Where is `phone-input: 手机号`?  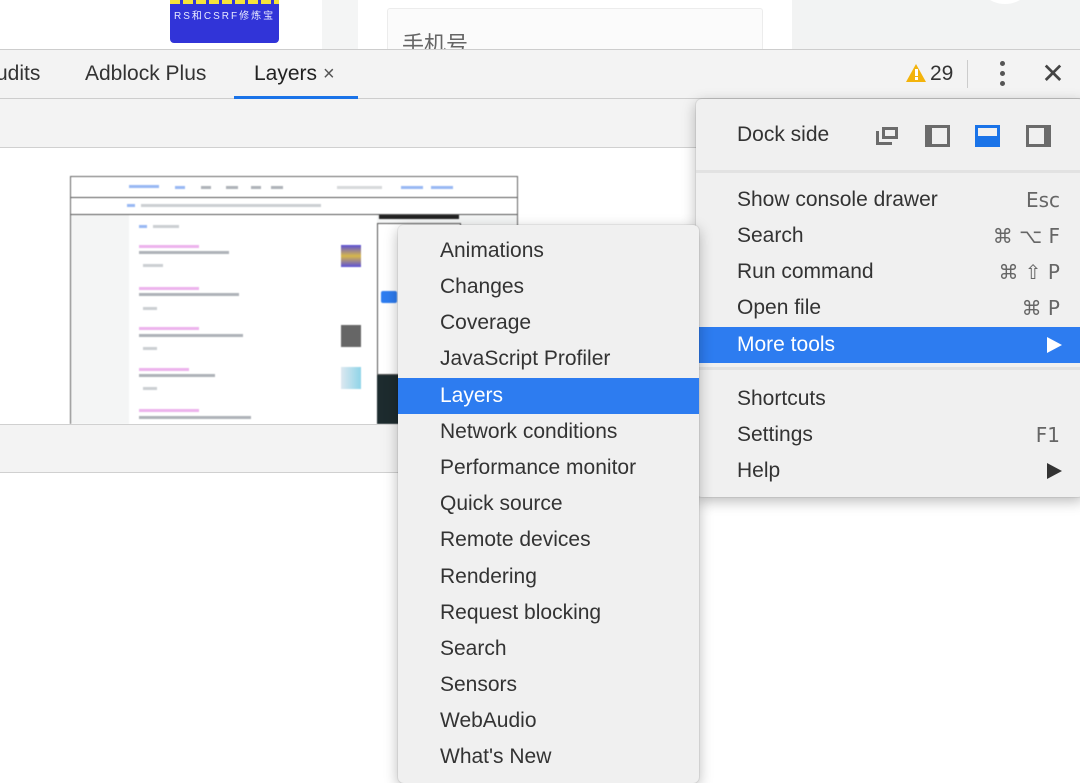
phone-input: 手机号 is located at coordinates (575, 29).